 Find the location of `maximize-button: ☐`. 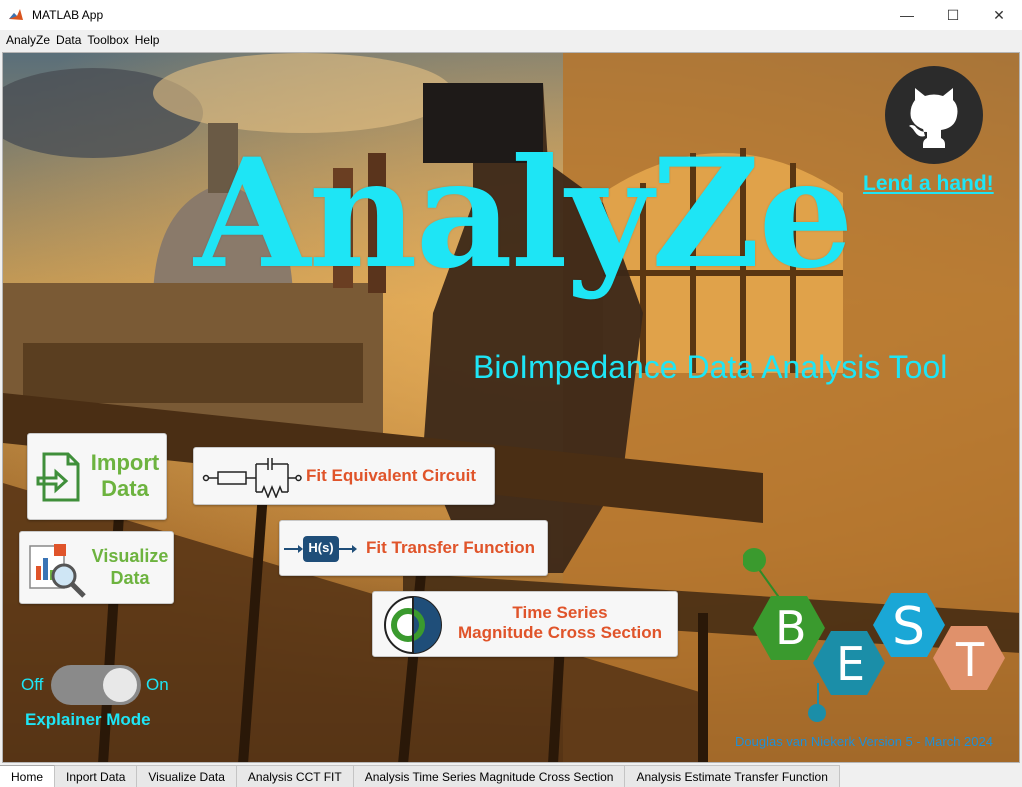

maximize-button: ☐ is located at coordinates (953, 15).